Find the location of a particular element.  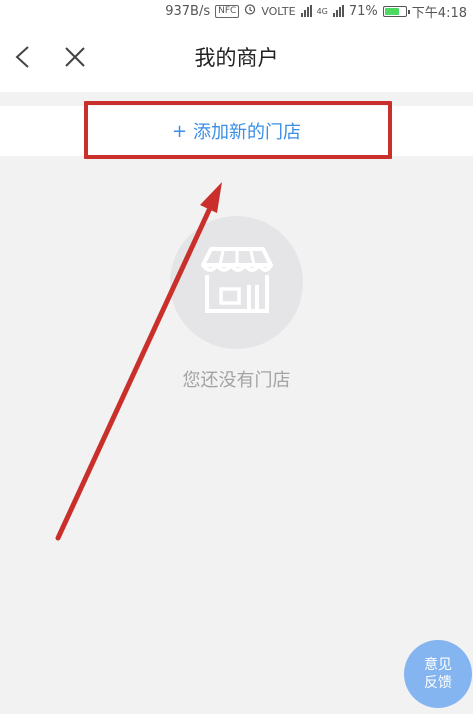

chevron-left-icon is located at coordinates (24, 57).